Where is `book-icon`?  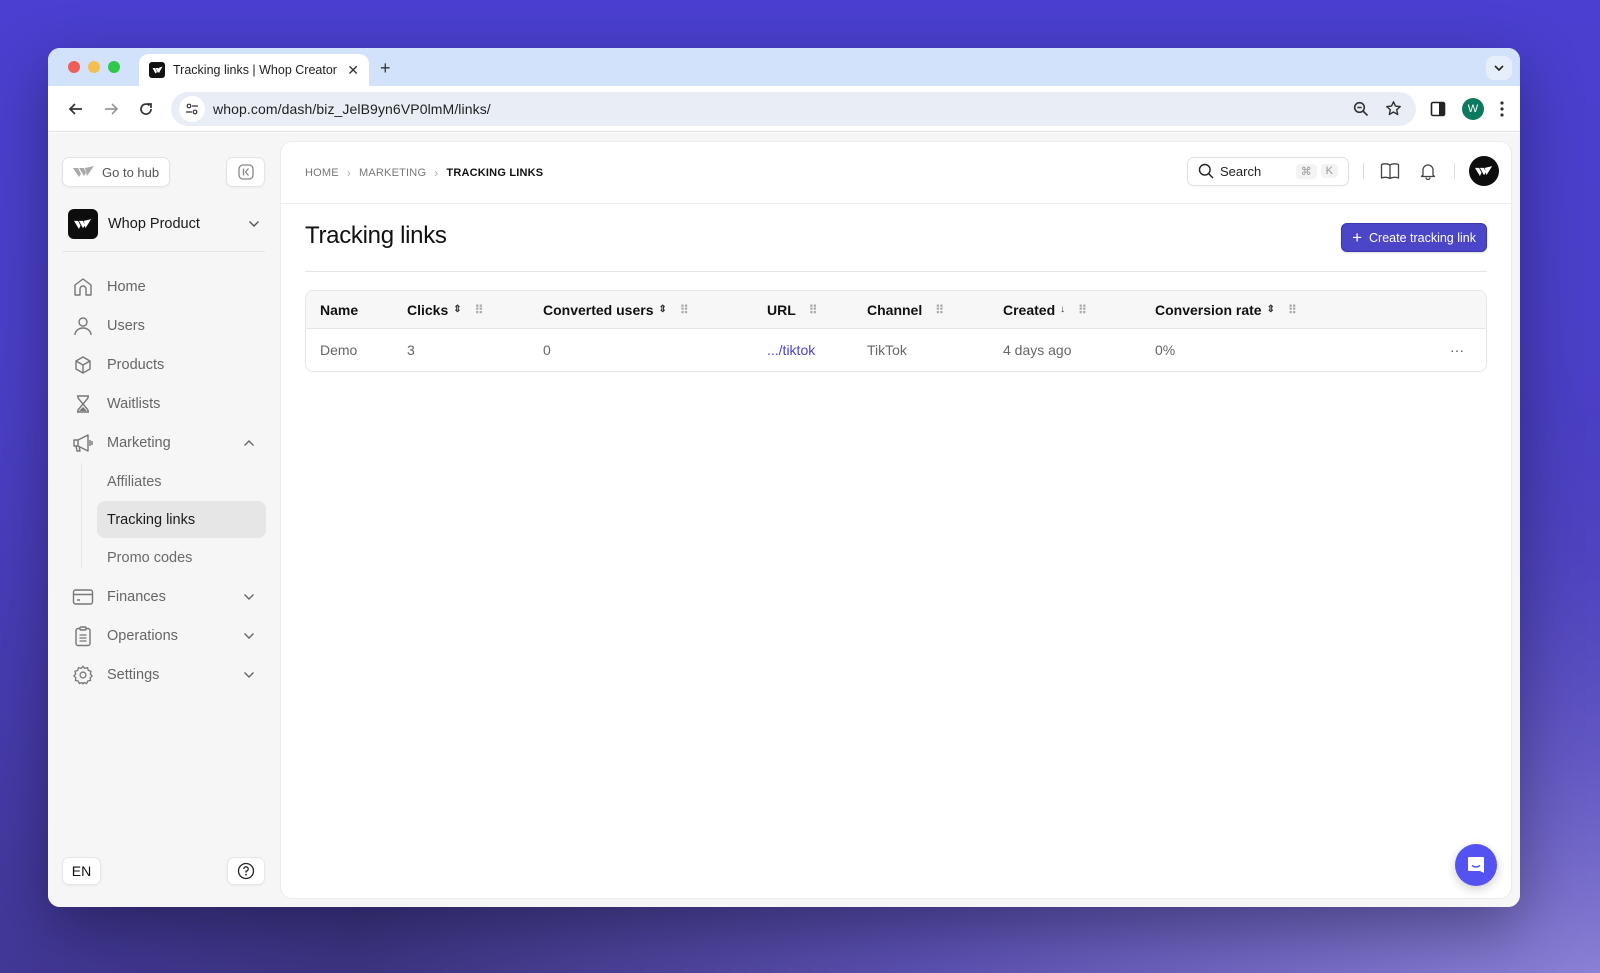 book-icon is located at coordinates (1390, 171).